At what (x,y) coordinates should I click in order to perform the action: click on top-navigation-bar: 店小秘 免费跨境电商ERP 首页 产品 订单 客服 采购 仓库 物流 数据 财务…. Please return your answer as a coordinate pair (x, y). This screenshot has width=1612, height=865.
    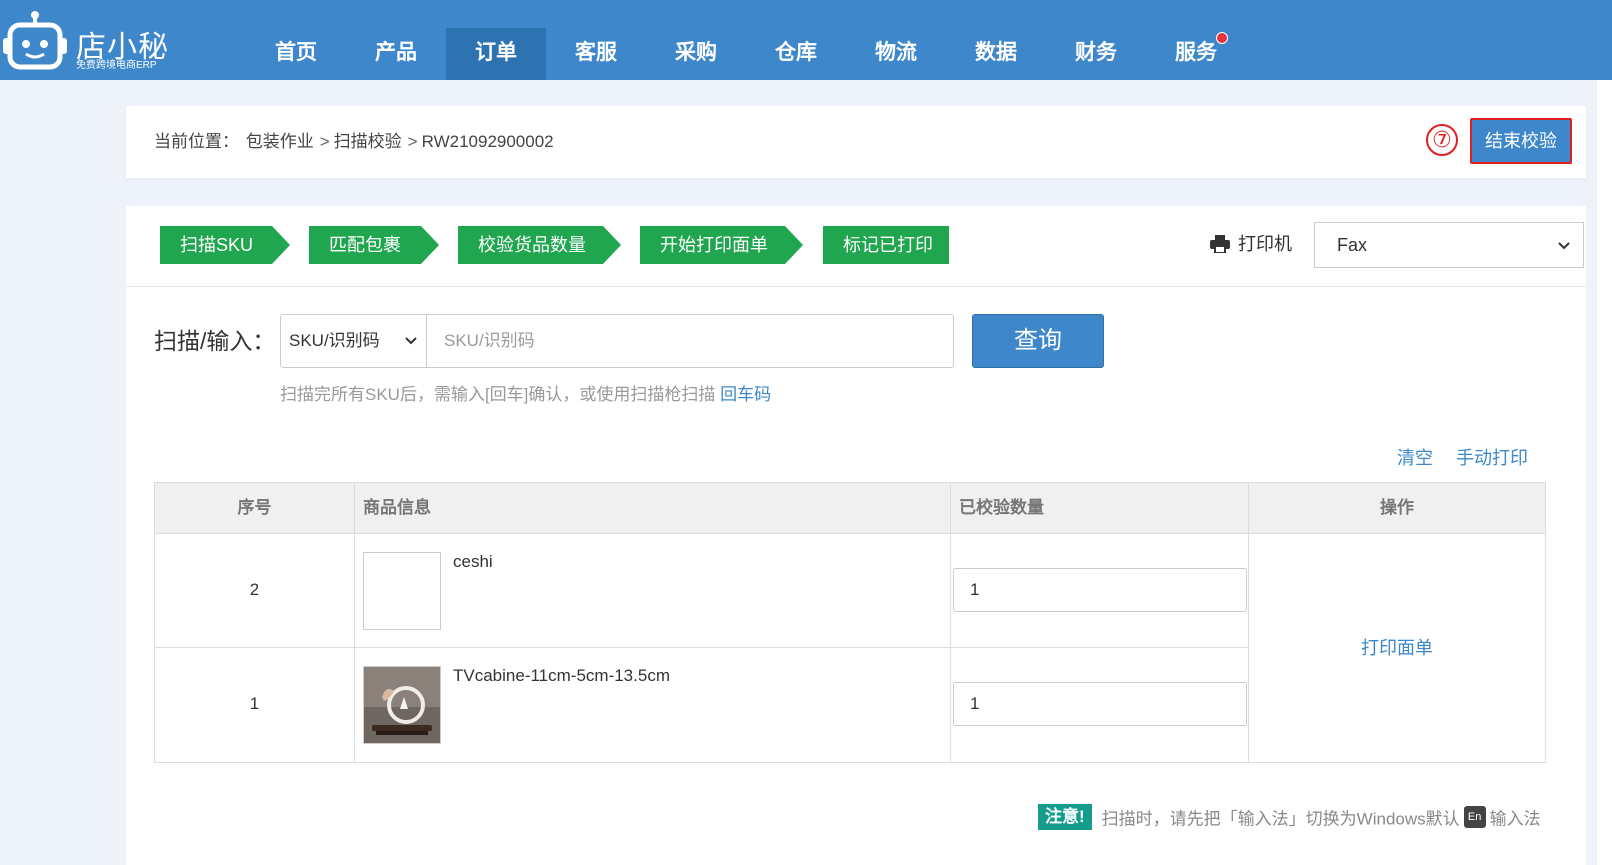
    Looking at the image, I should click on (806, 40).